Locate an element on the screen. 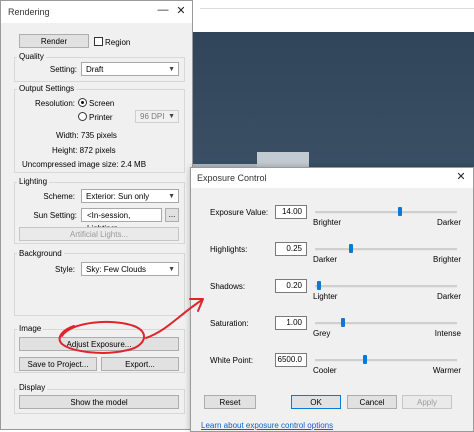 This screenshot has height=432, width=474. background-group-label: Background is located at coordinates (40, 253).